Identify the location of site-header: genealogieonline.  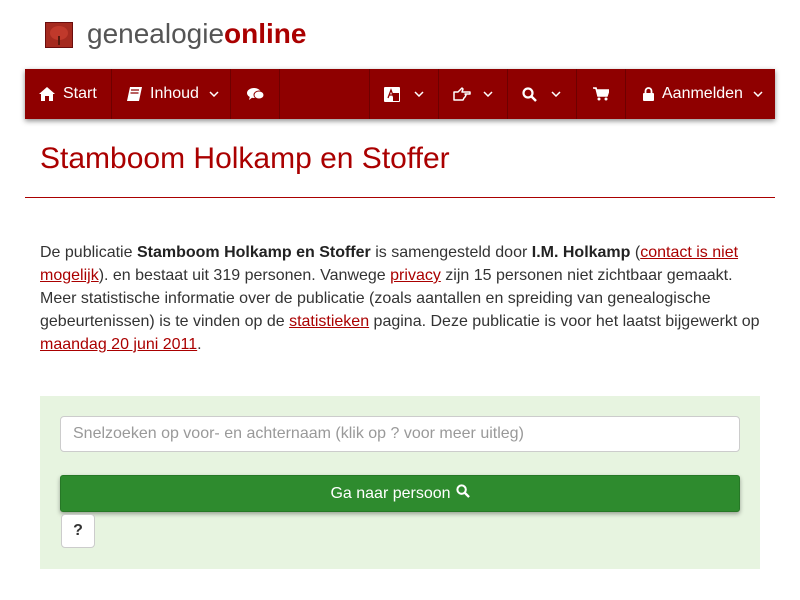
(400, 34).